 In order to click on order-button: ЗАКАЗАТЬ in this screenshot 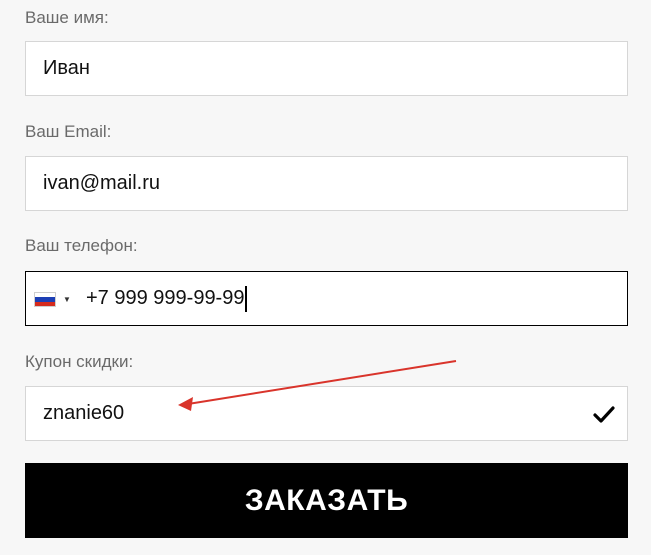, I will do `click(326, 500)`.